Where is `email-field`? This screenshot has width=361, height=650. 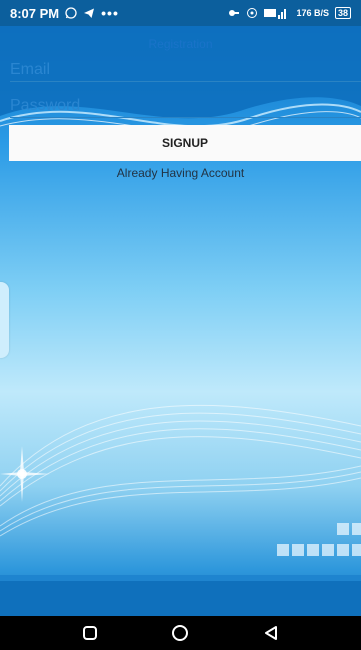
email-field is located at coordinates (185, 70).